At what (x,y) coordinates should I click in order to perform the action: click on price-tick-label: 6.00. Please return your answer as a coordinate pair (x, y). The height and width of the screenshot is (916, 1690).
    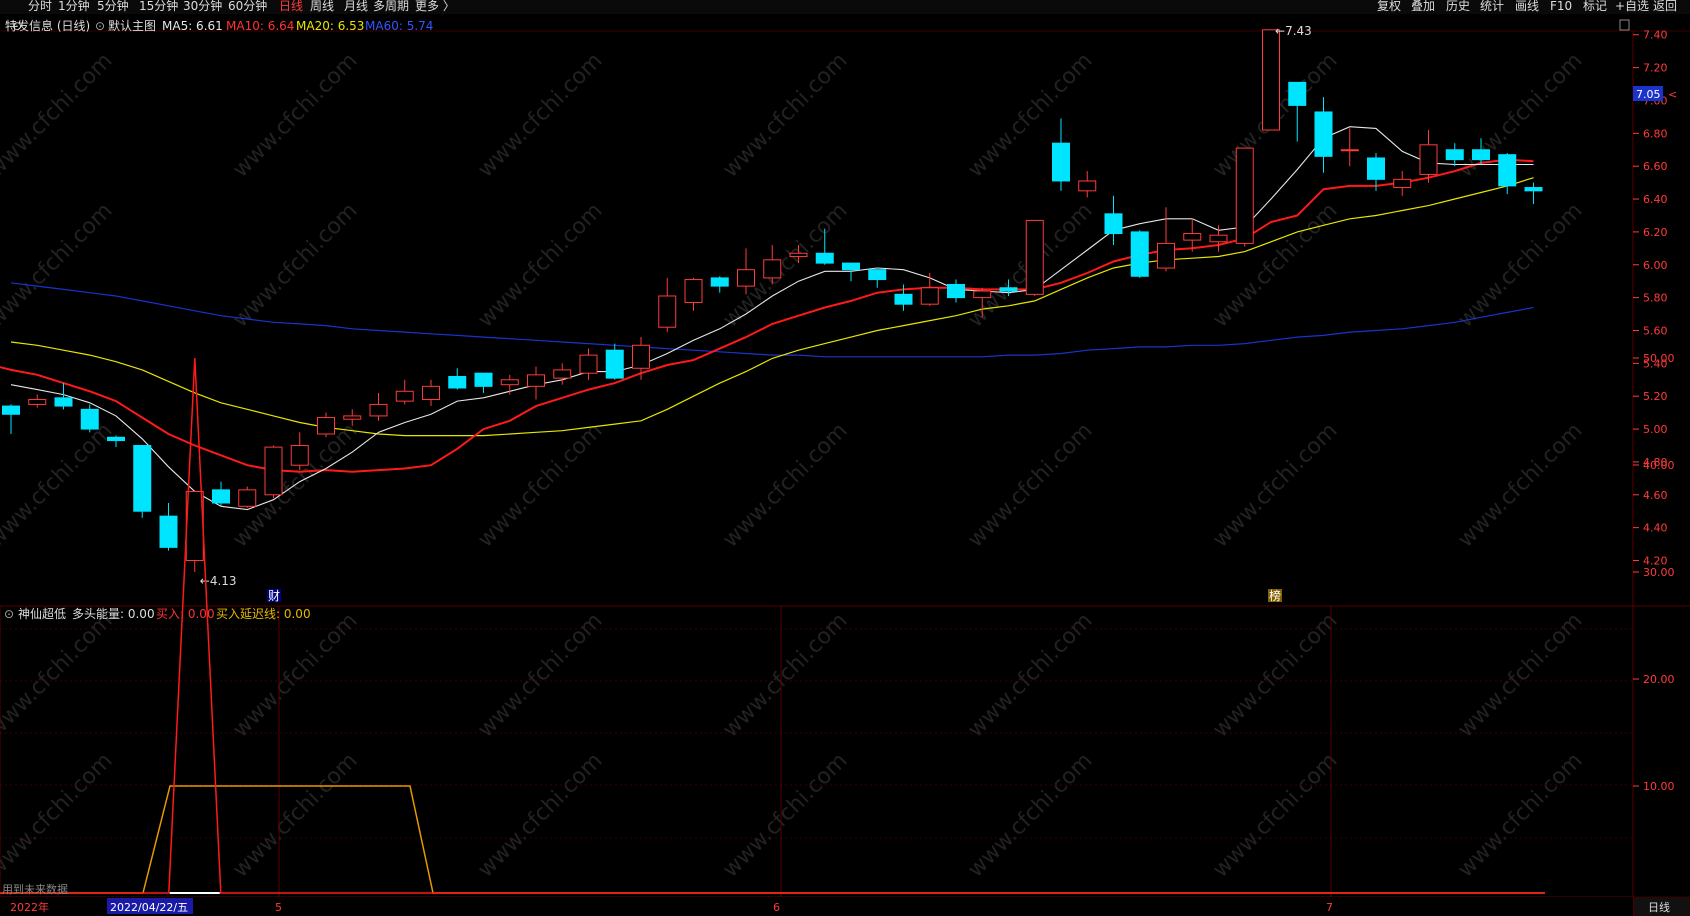
    Looking at the image, I should click on (1655, 265).